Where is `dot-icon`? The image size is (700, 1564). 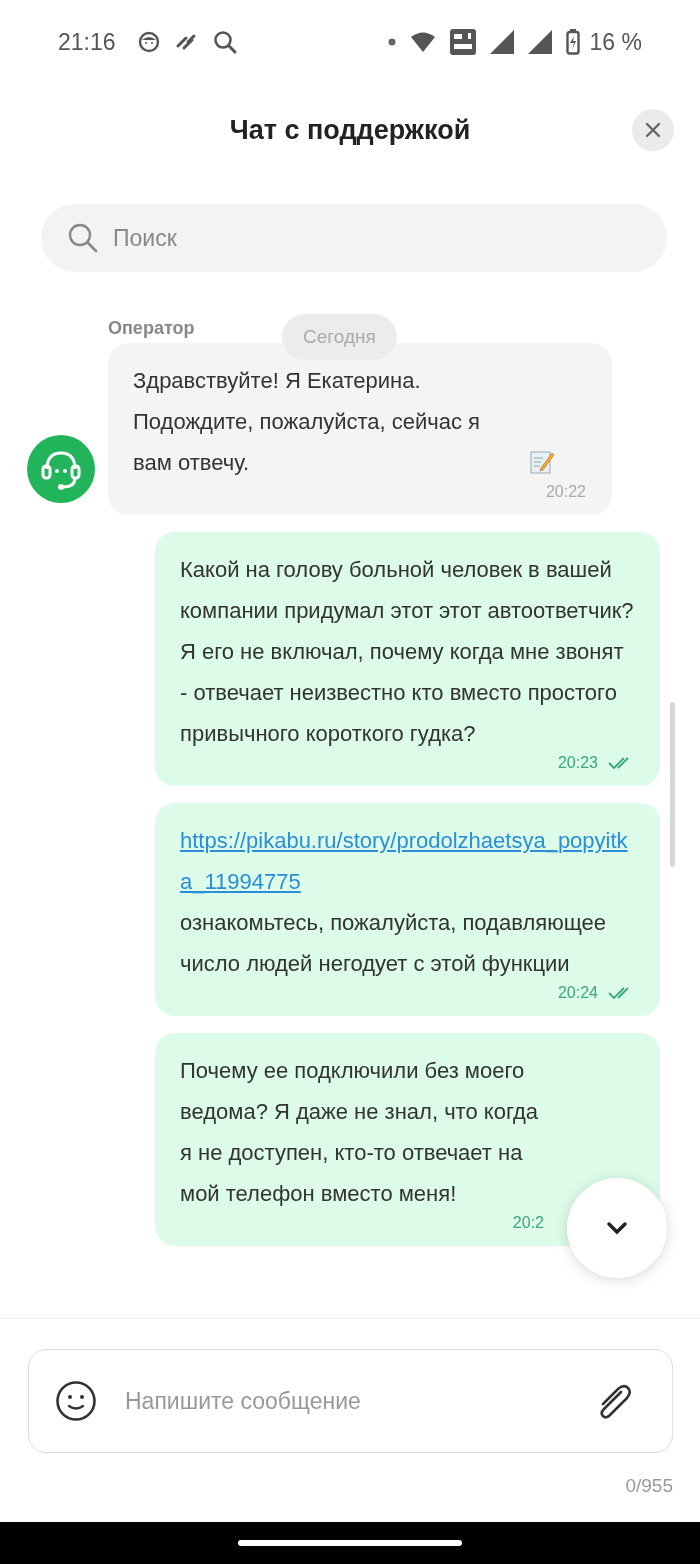
dot-icon is located at coordinates (391, 42).